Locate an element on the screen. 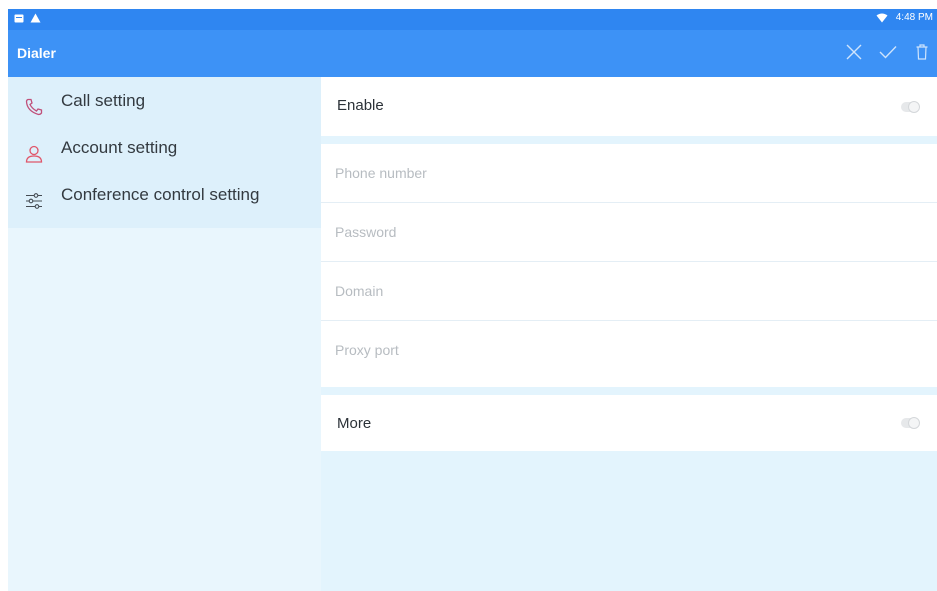 This screenshot has height=591, width=937. enable-label: Enable is located at coordinates (360, 105).